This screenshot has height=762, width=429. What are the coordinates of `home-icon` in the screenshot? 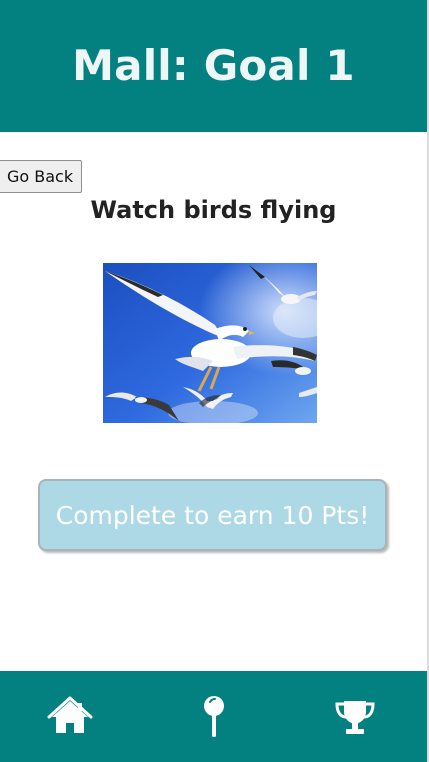 It's located at (70, 717).